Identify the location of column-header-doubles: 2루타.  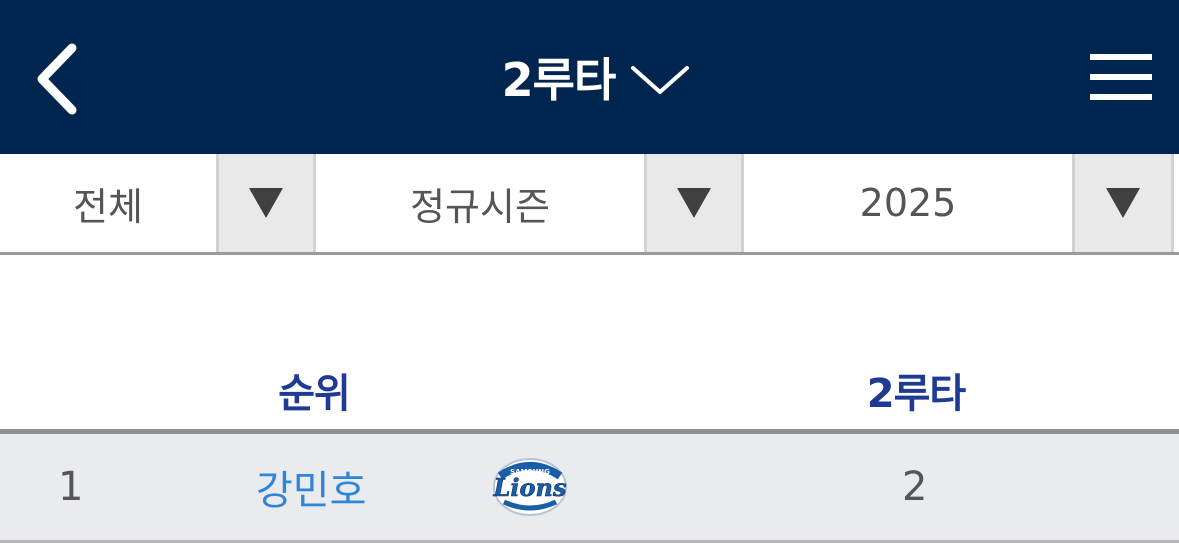
(916, 390).